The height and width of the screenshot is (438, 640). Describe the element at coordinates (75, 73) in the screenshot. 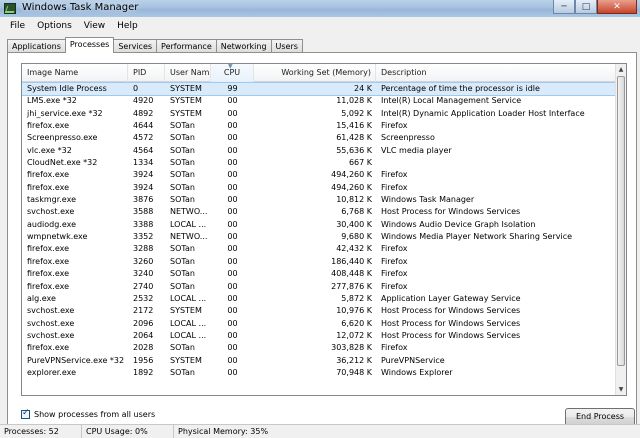

I see `column-image-name: Image Name` at that location.